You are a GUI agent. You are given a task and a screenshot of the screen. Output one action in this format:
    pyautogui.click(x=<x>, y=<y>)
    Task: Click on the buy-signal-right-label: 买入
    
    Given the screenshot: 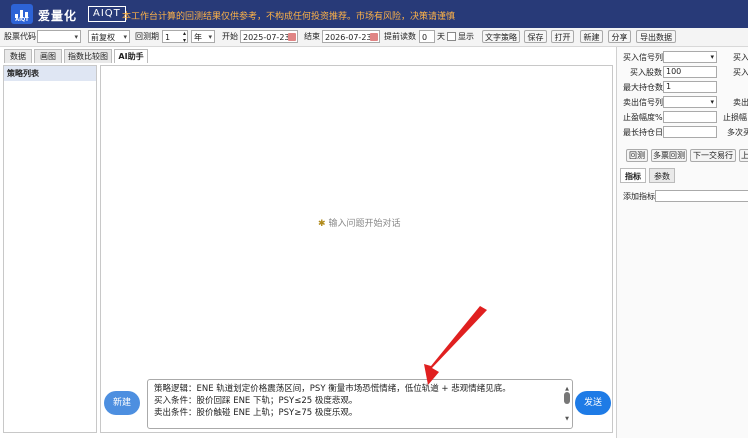 What is the action you would take?
    pyautogui.click(x=740, y=57)
    